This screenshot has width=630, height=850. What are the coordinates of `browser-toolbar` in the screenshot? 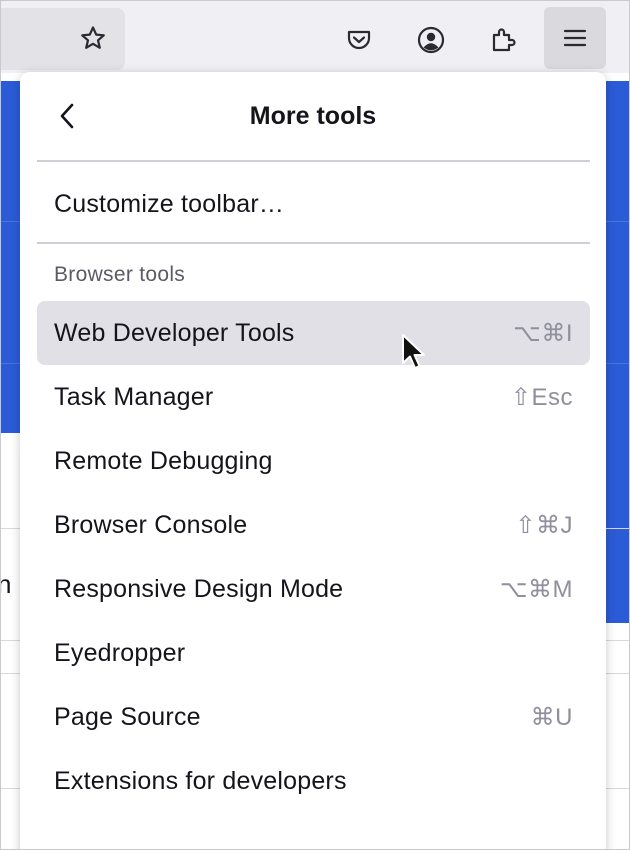 It's located at (315, 37).